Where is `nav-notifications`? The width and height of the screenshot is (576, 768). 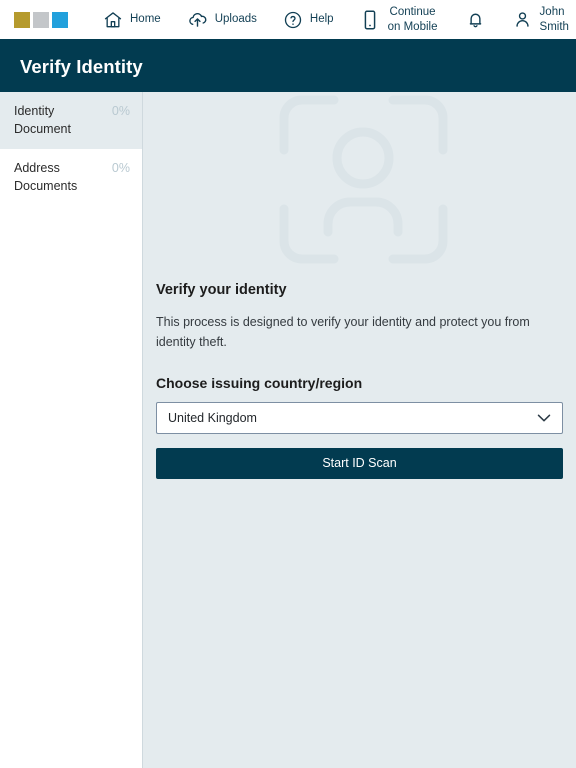
nav-notifications is located at coordinates (475, 19).